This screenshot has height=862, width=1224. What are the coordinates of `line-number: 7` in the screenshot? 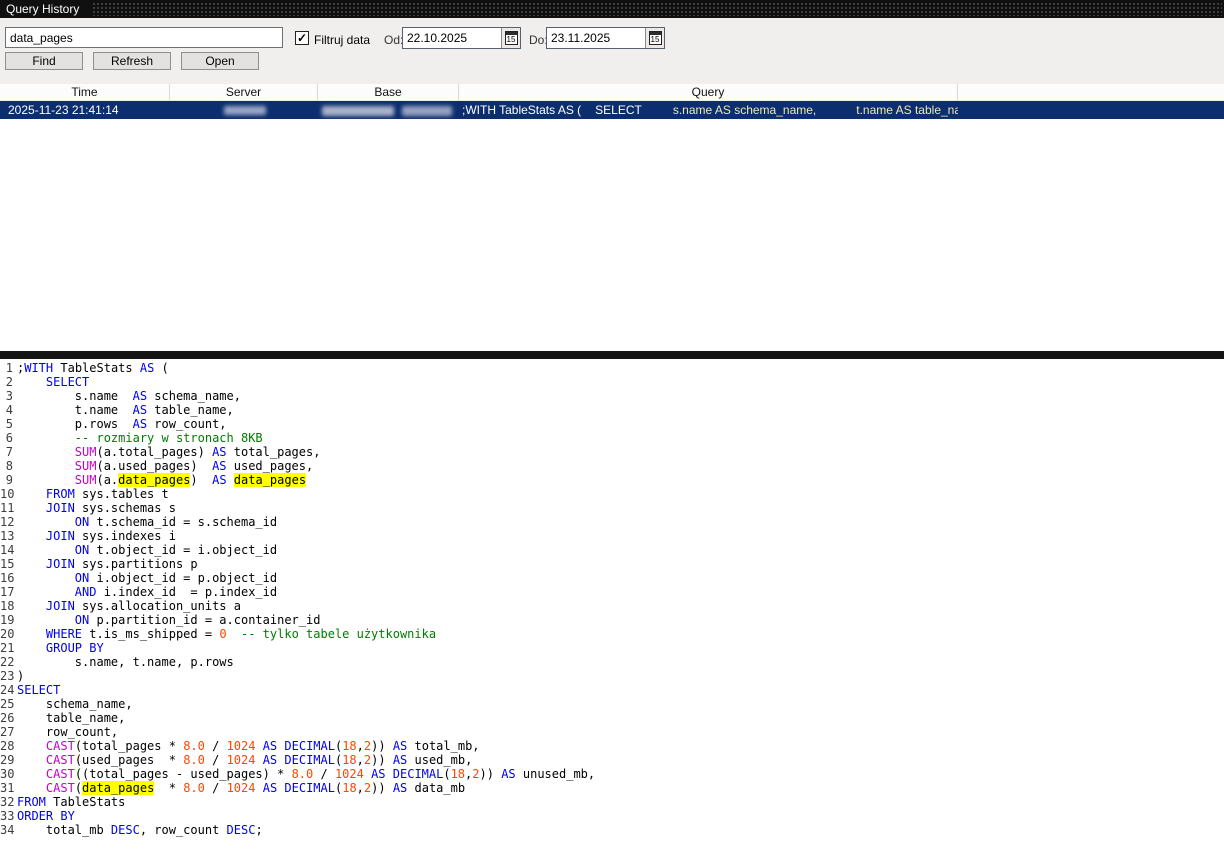 It's located at (9, 452).